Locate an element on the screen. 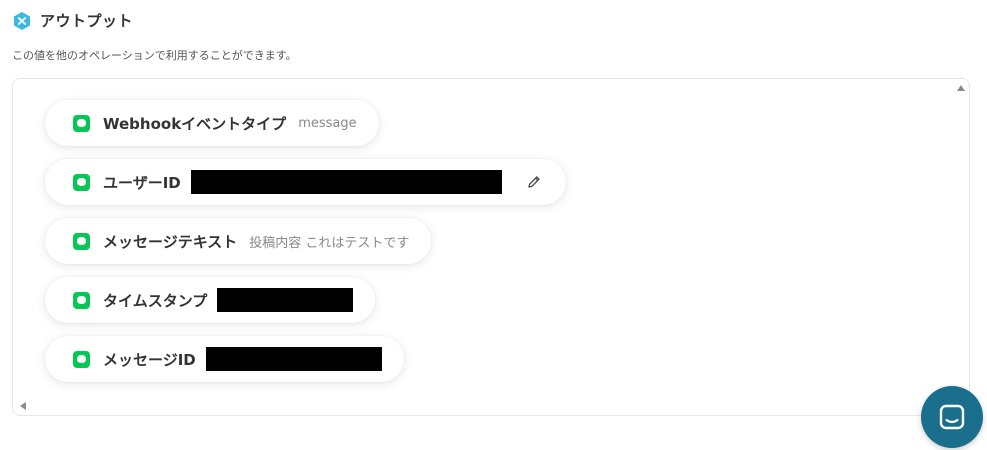  output-item-label: メッセージID is located at coordinates (149, 359).